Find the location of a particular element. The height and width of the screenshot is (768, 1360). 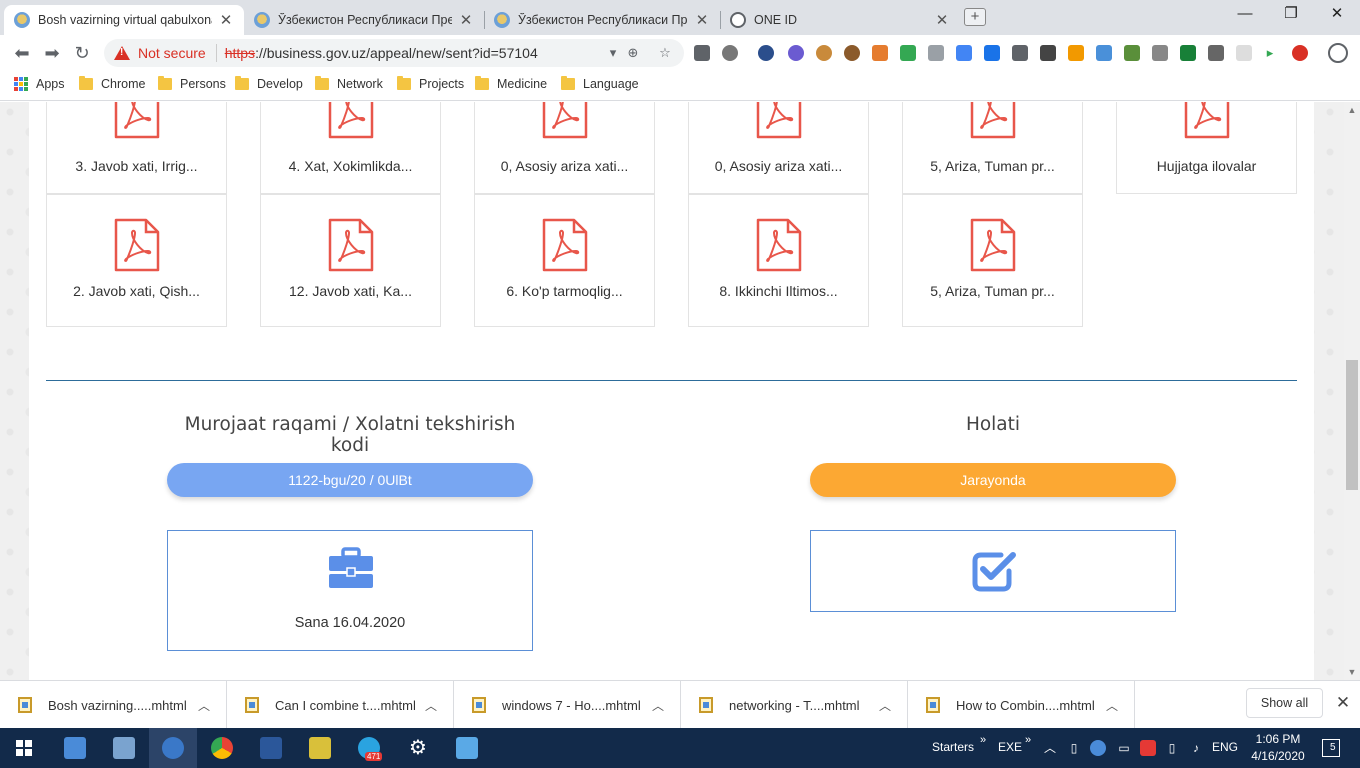

minimize-button: — is located at coordinates (1245, 15).